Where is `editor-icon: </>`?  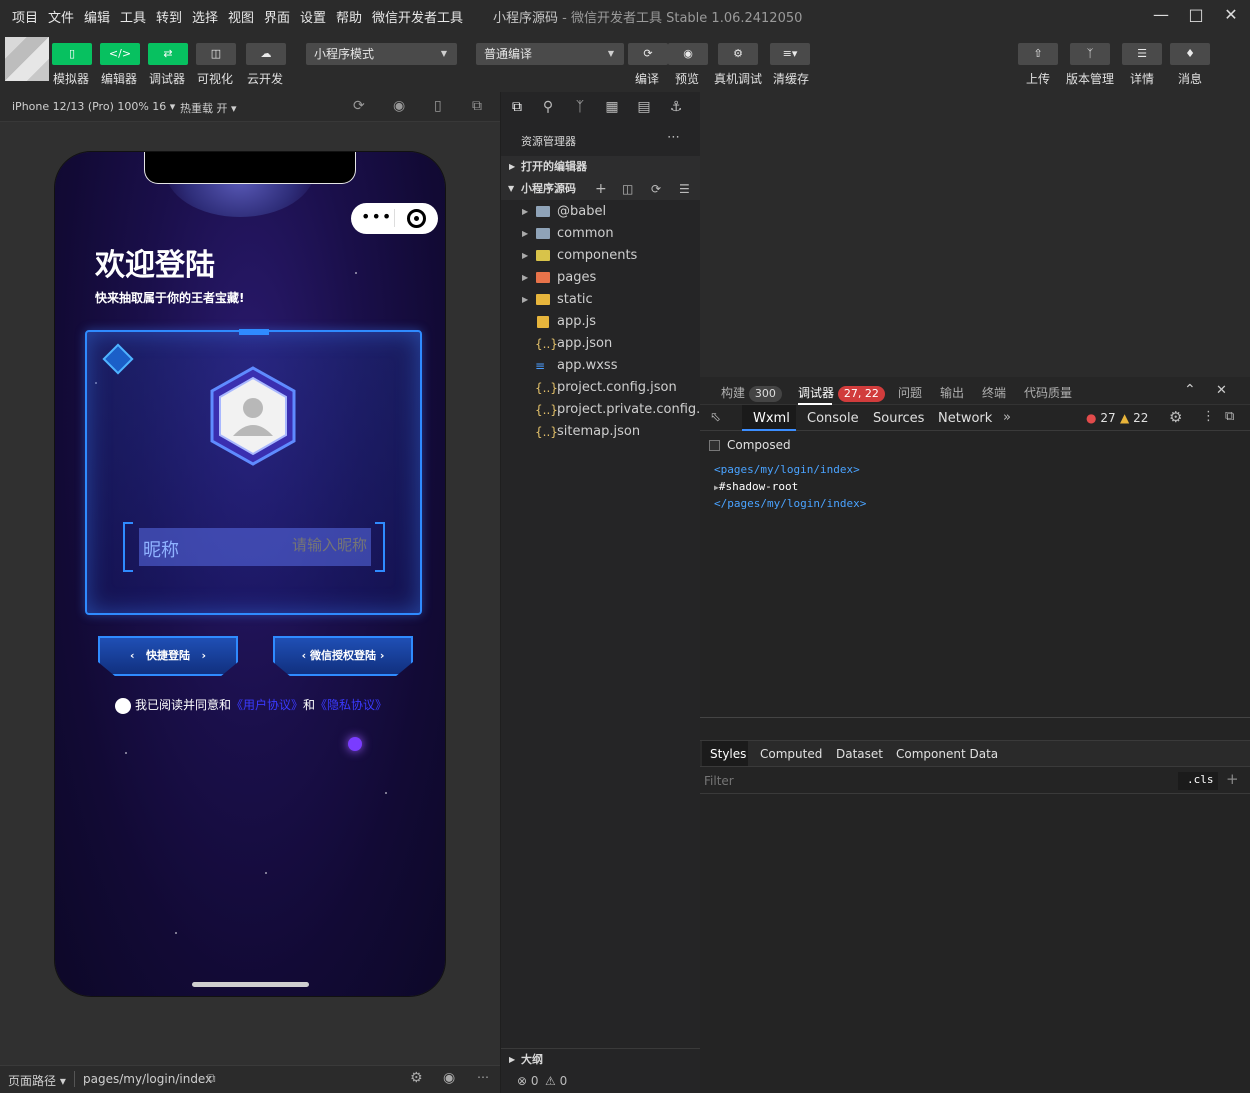
editor-icon: </> is located at coordinates (120, 54).